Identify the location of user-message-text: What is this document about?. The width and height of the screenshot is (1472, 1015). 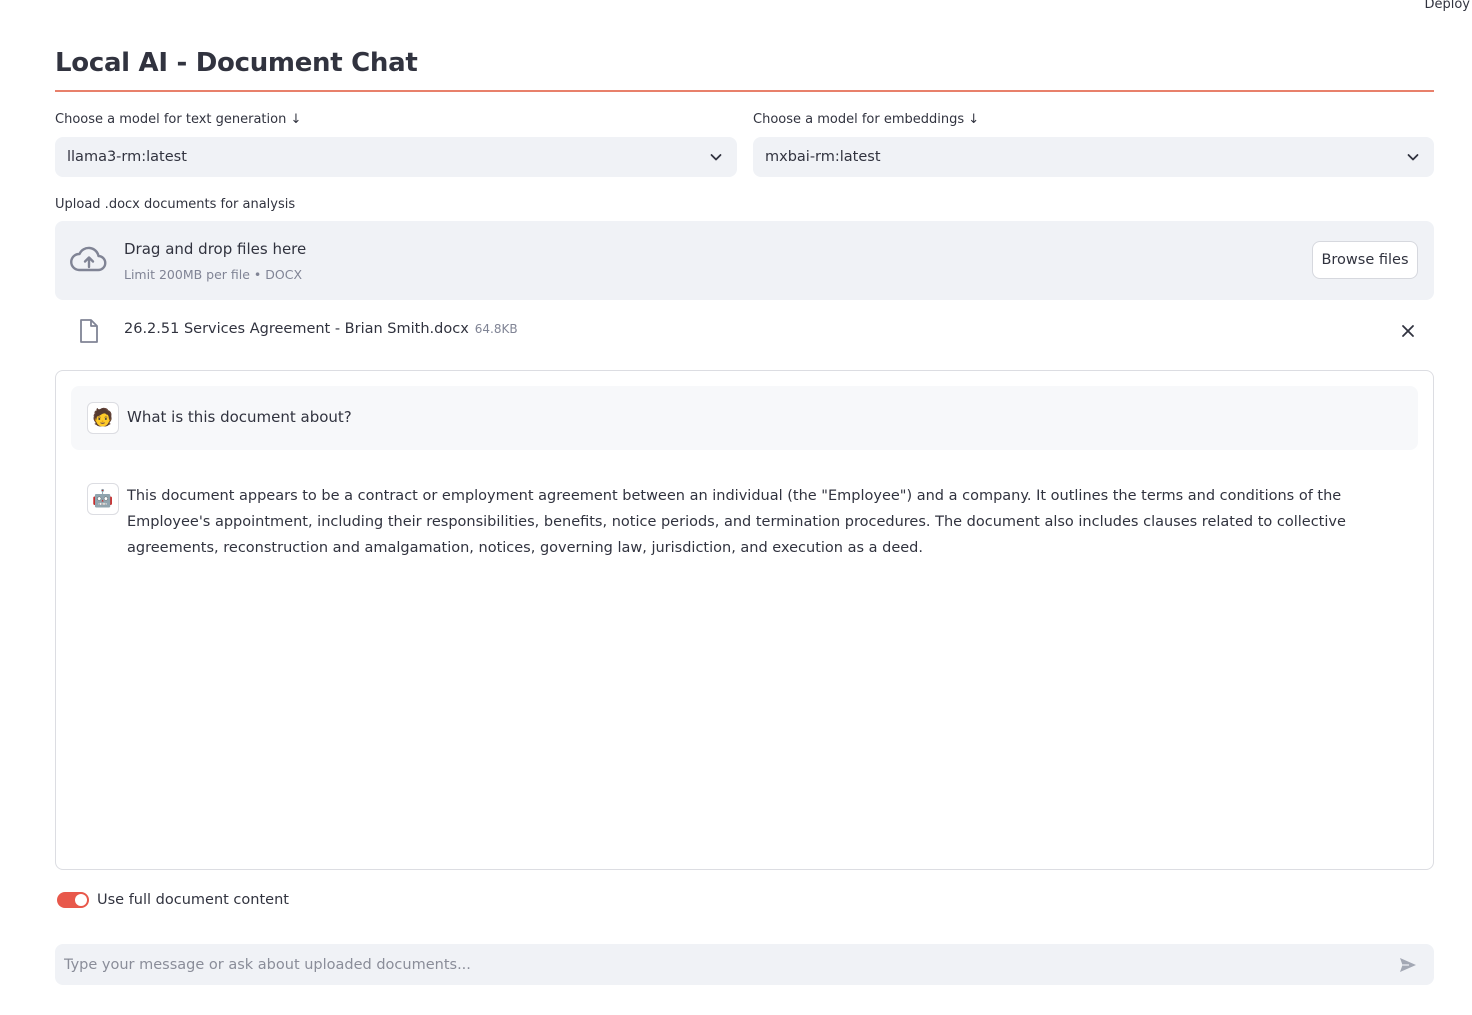
(239, 417).